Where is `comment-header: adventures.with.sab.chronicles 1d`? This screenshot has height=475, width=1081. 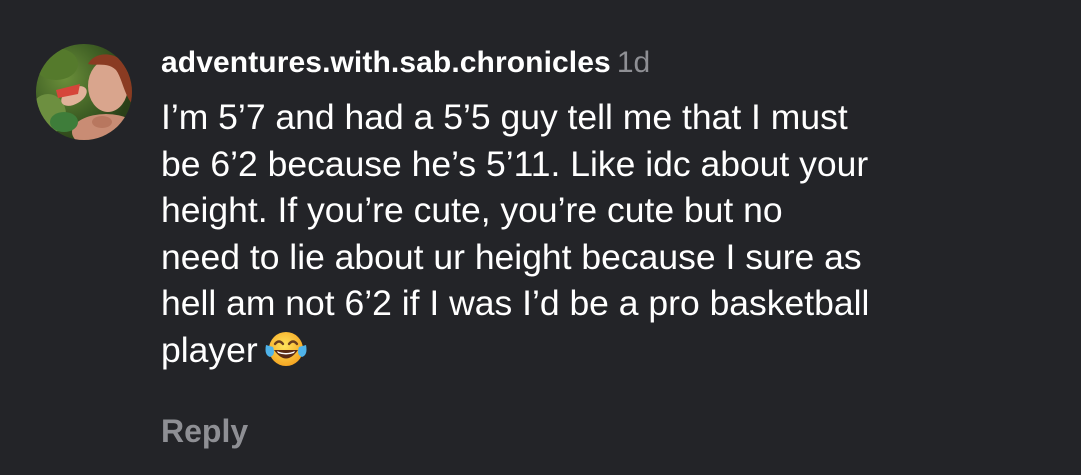
comment-header: adventures.with.sab.chronicles 1d is located at coordinates (611, 63).